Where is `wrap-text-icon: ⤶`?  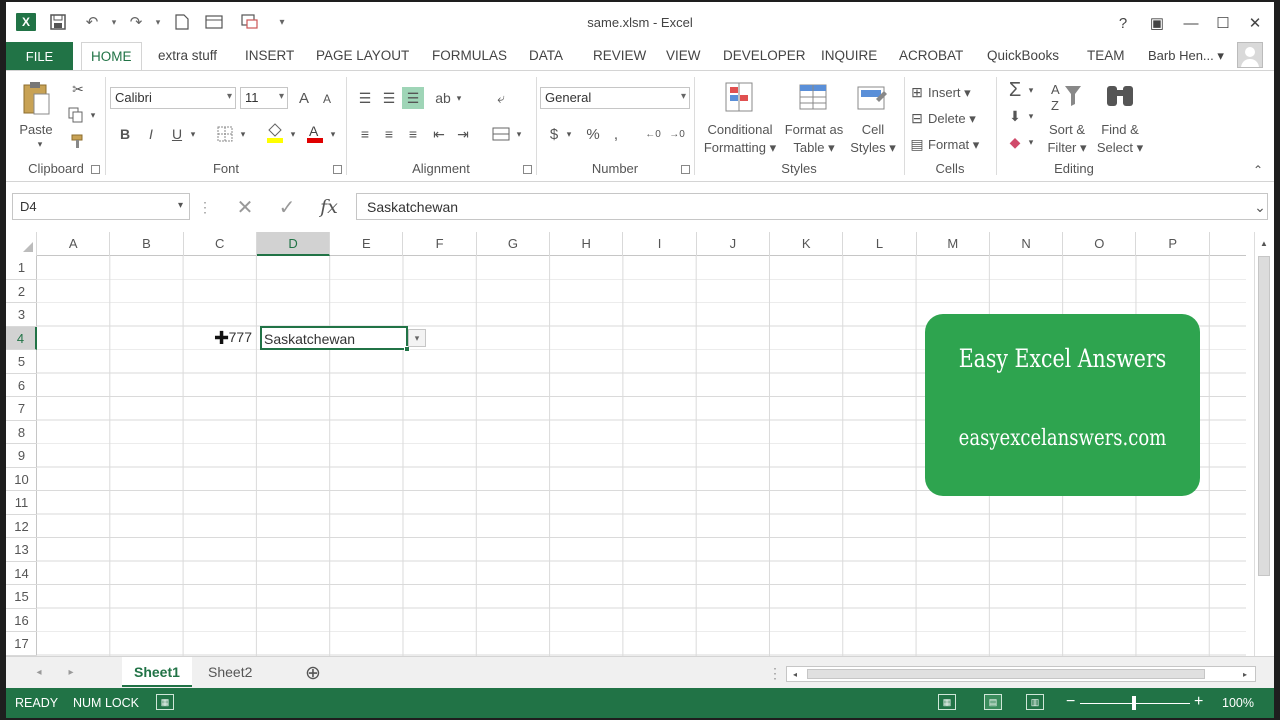 wrap-text-icon: ⤶ is located at coordinates (501, 98).